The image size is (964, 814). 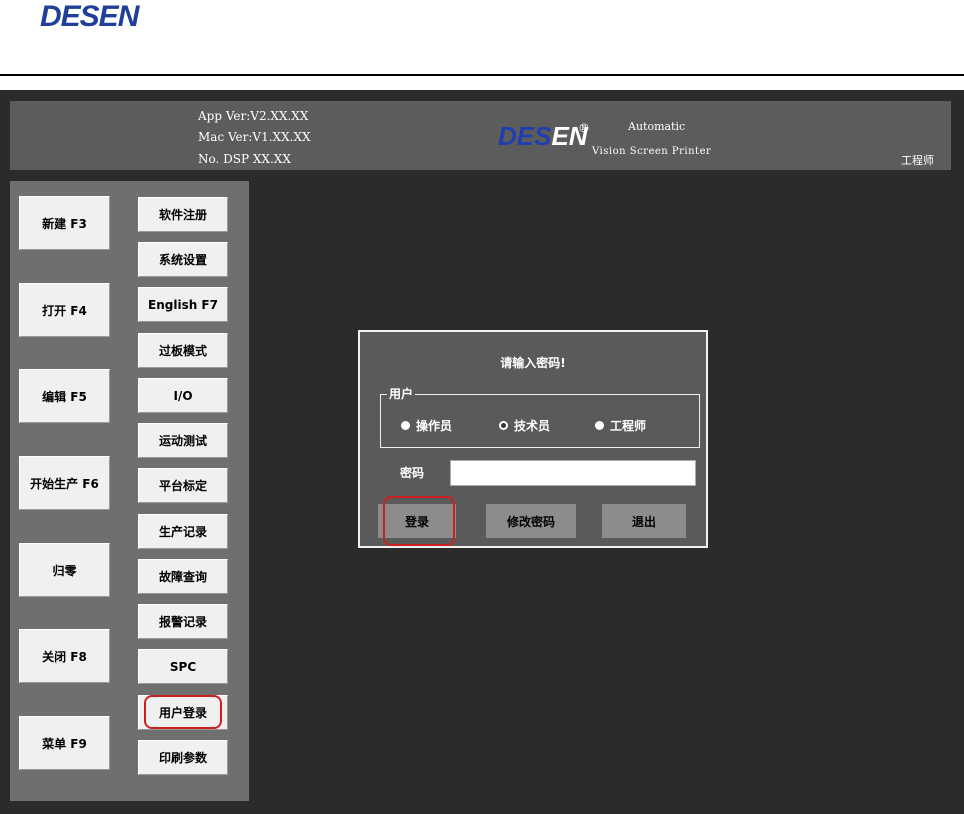 What do you see at coordinates (183, 304) in the screenshot?
I see `english-button: English F7` at bounding box center [183, 304].